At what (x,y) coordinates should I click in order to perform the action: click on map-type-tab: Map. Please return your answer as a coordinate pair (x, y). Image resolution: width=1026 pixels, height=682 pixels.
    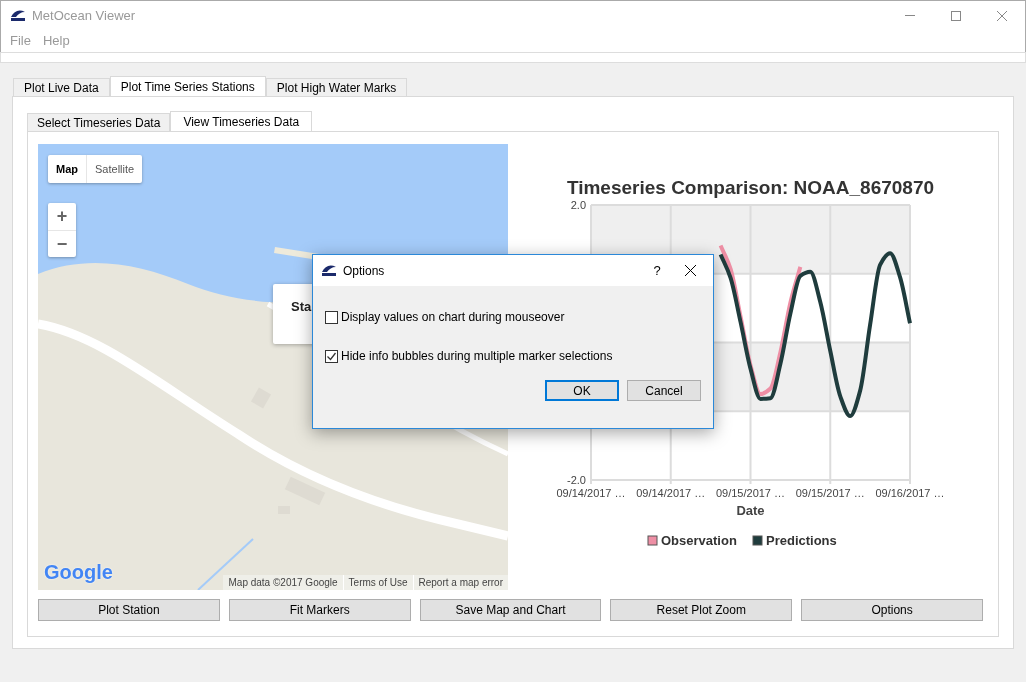
    Looking at the image, I should click on (67, 169).